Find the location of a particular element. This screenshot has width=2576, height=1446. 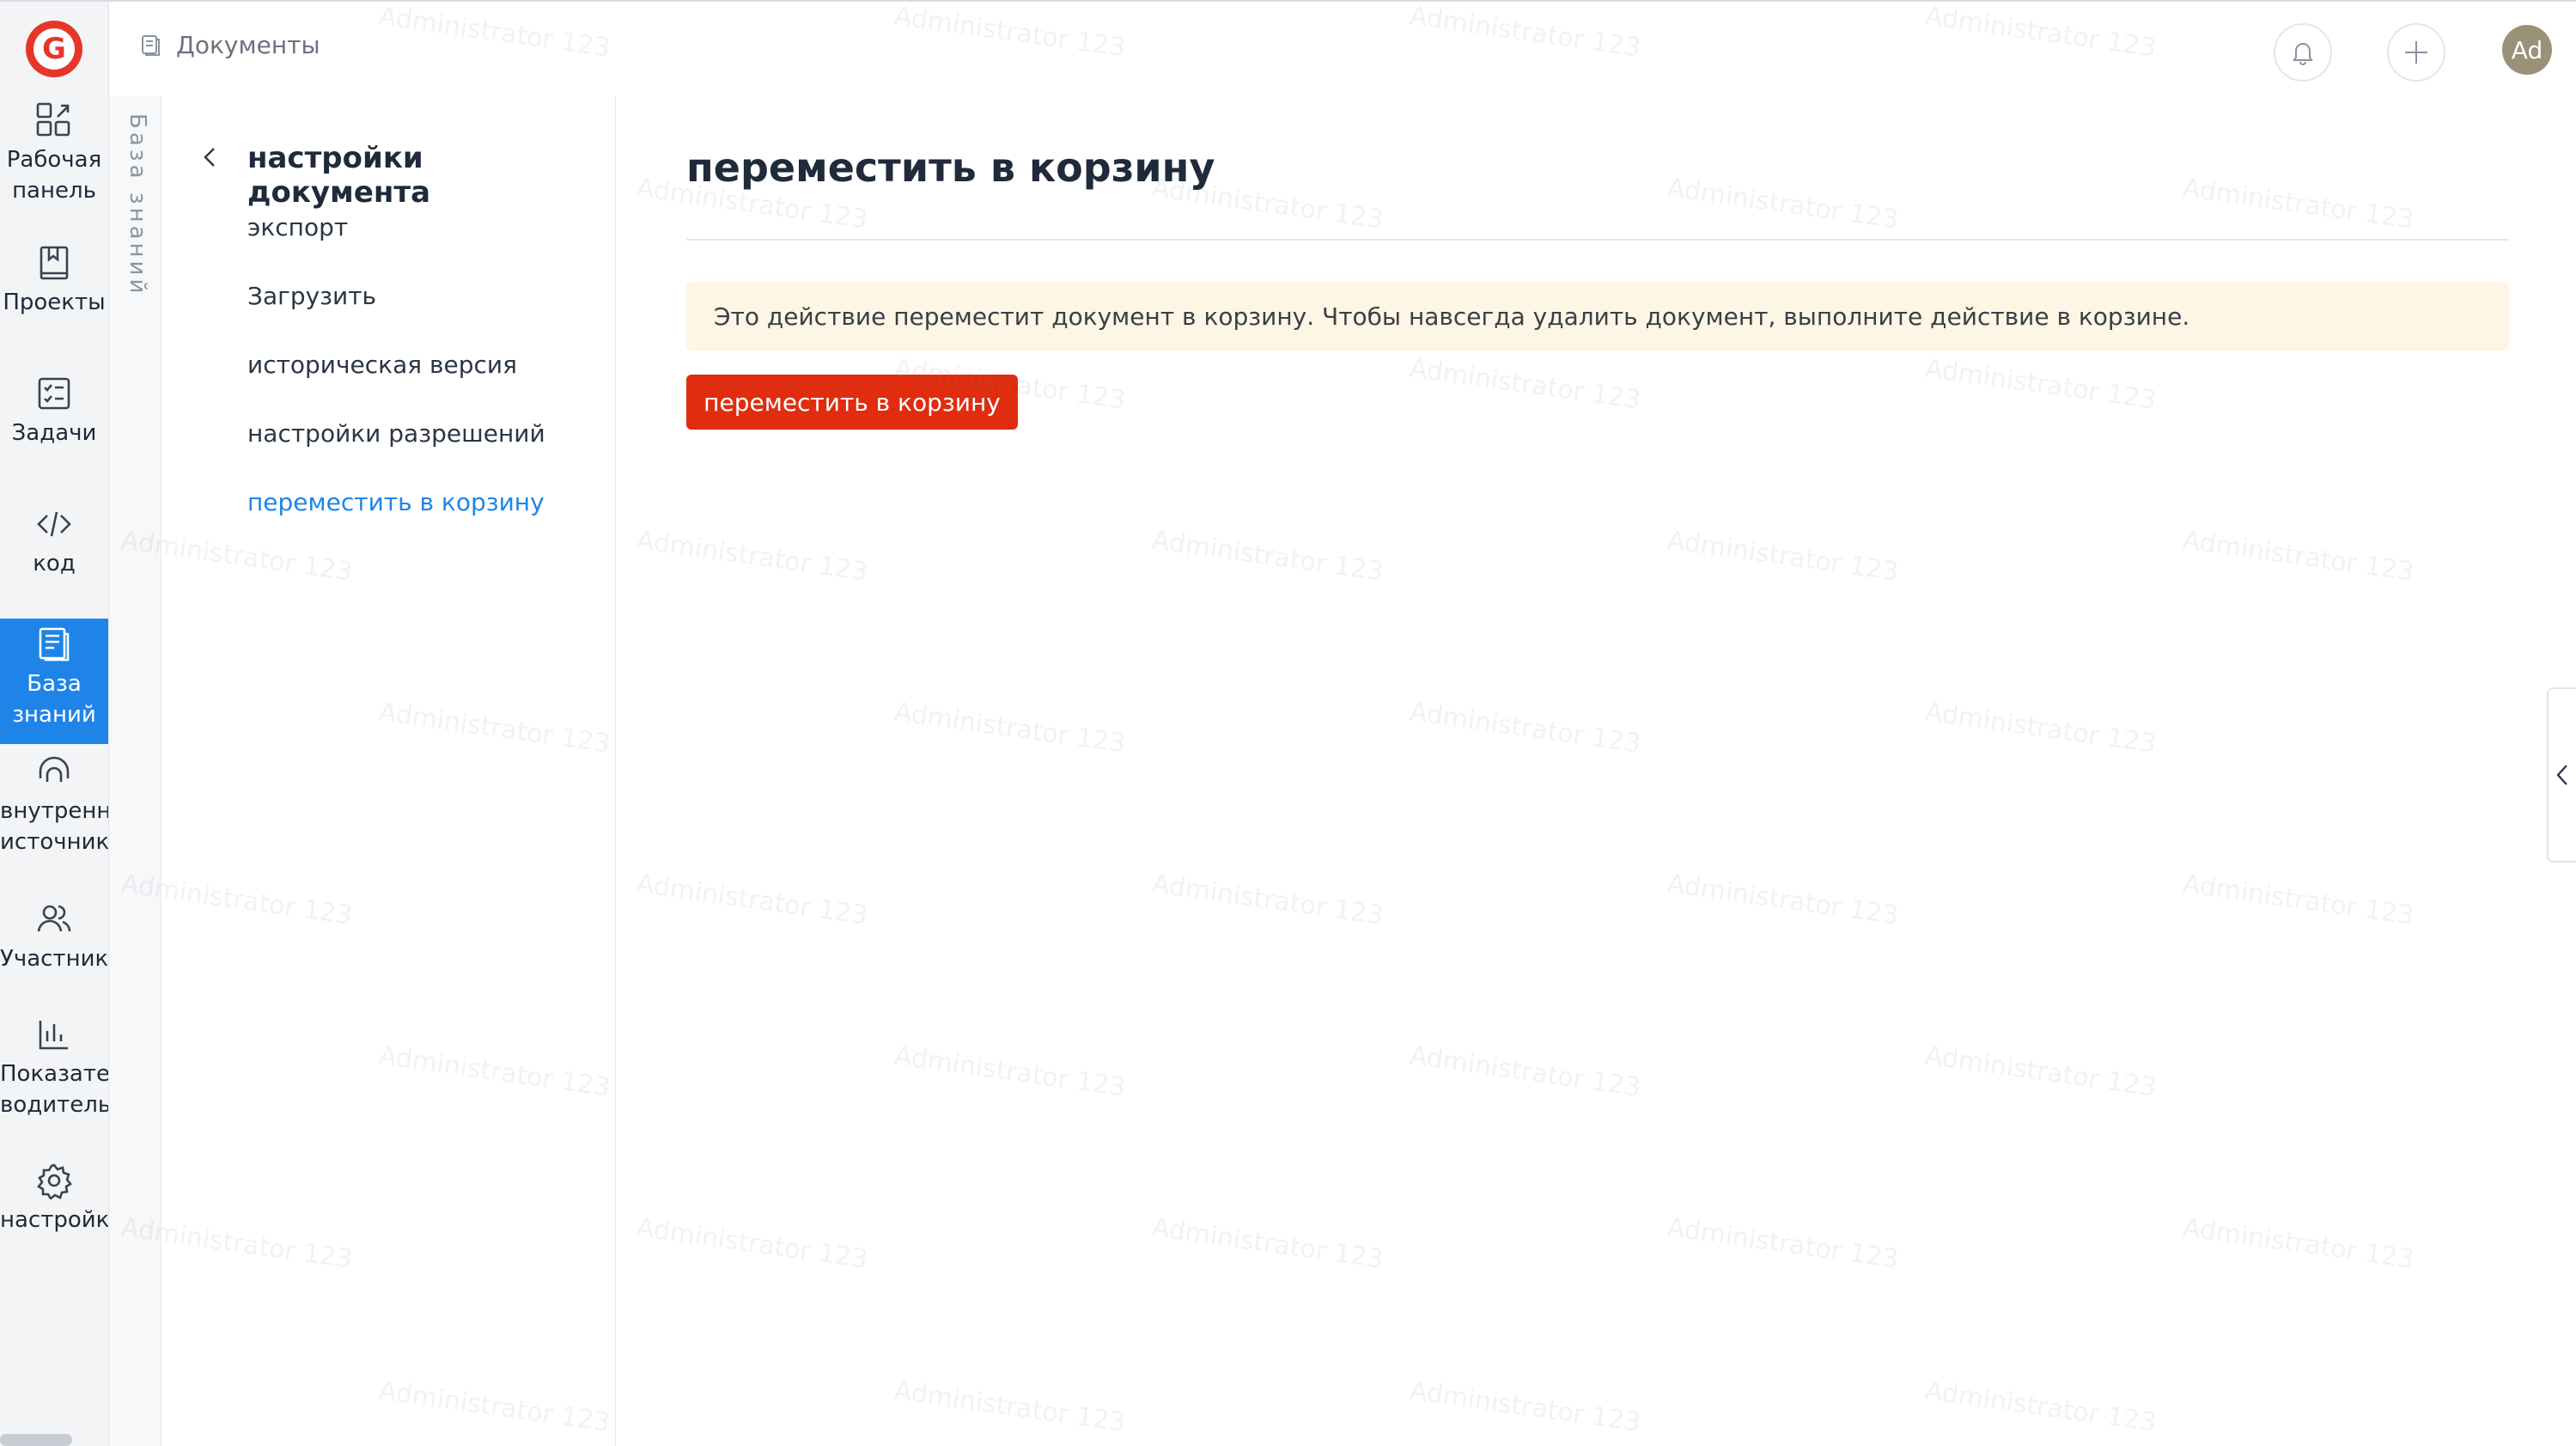

users-icon is located at coordinates (54, 919).